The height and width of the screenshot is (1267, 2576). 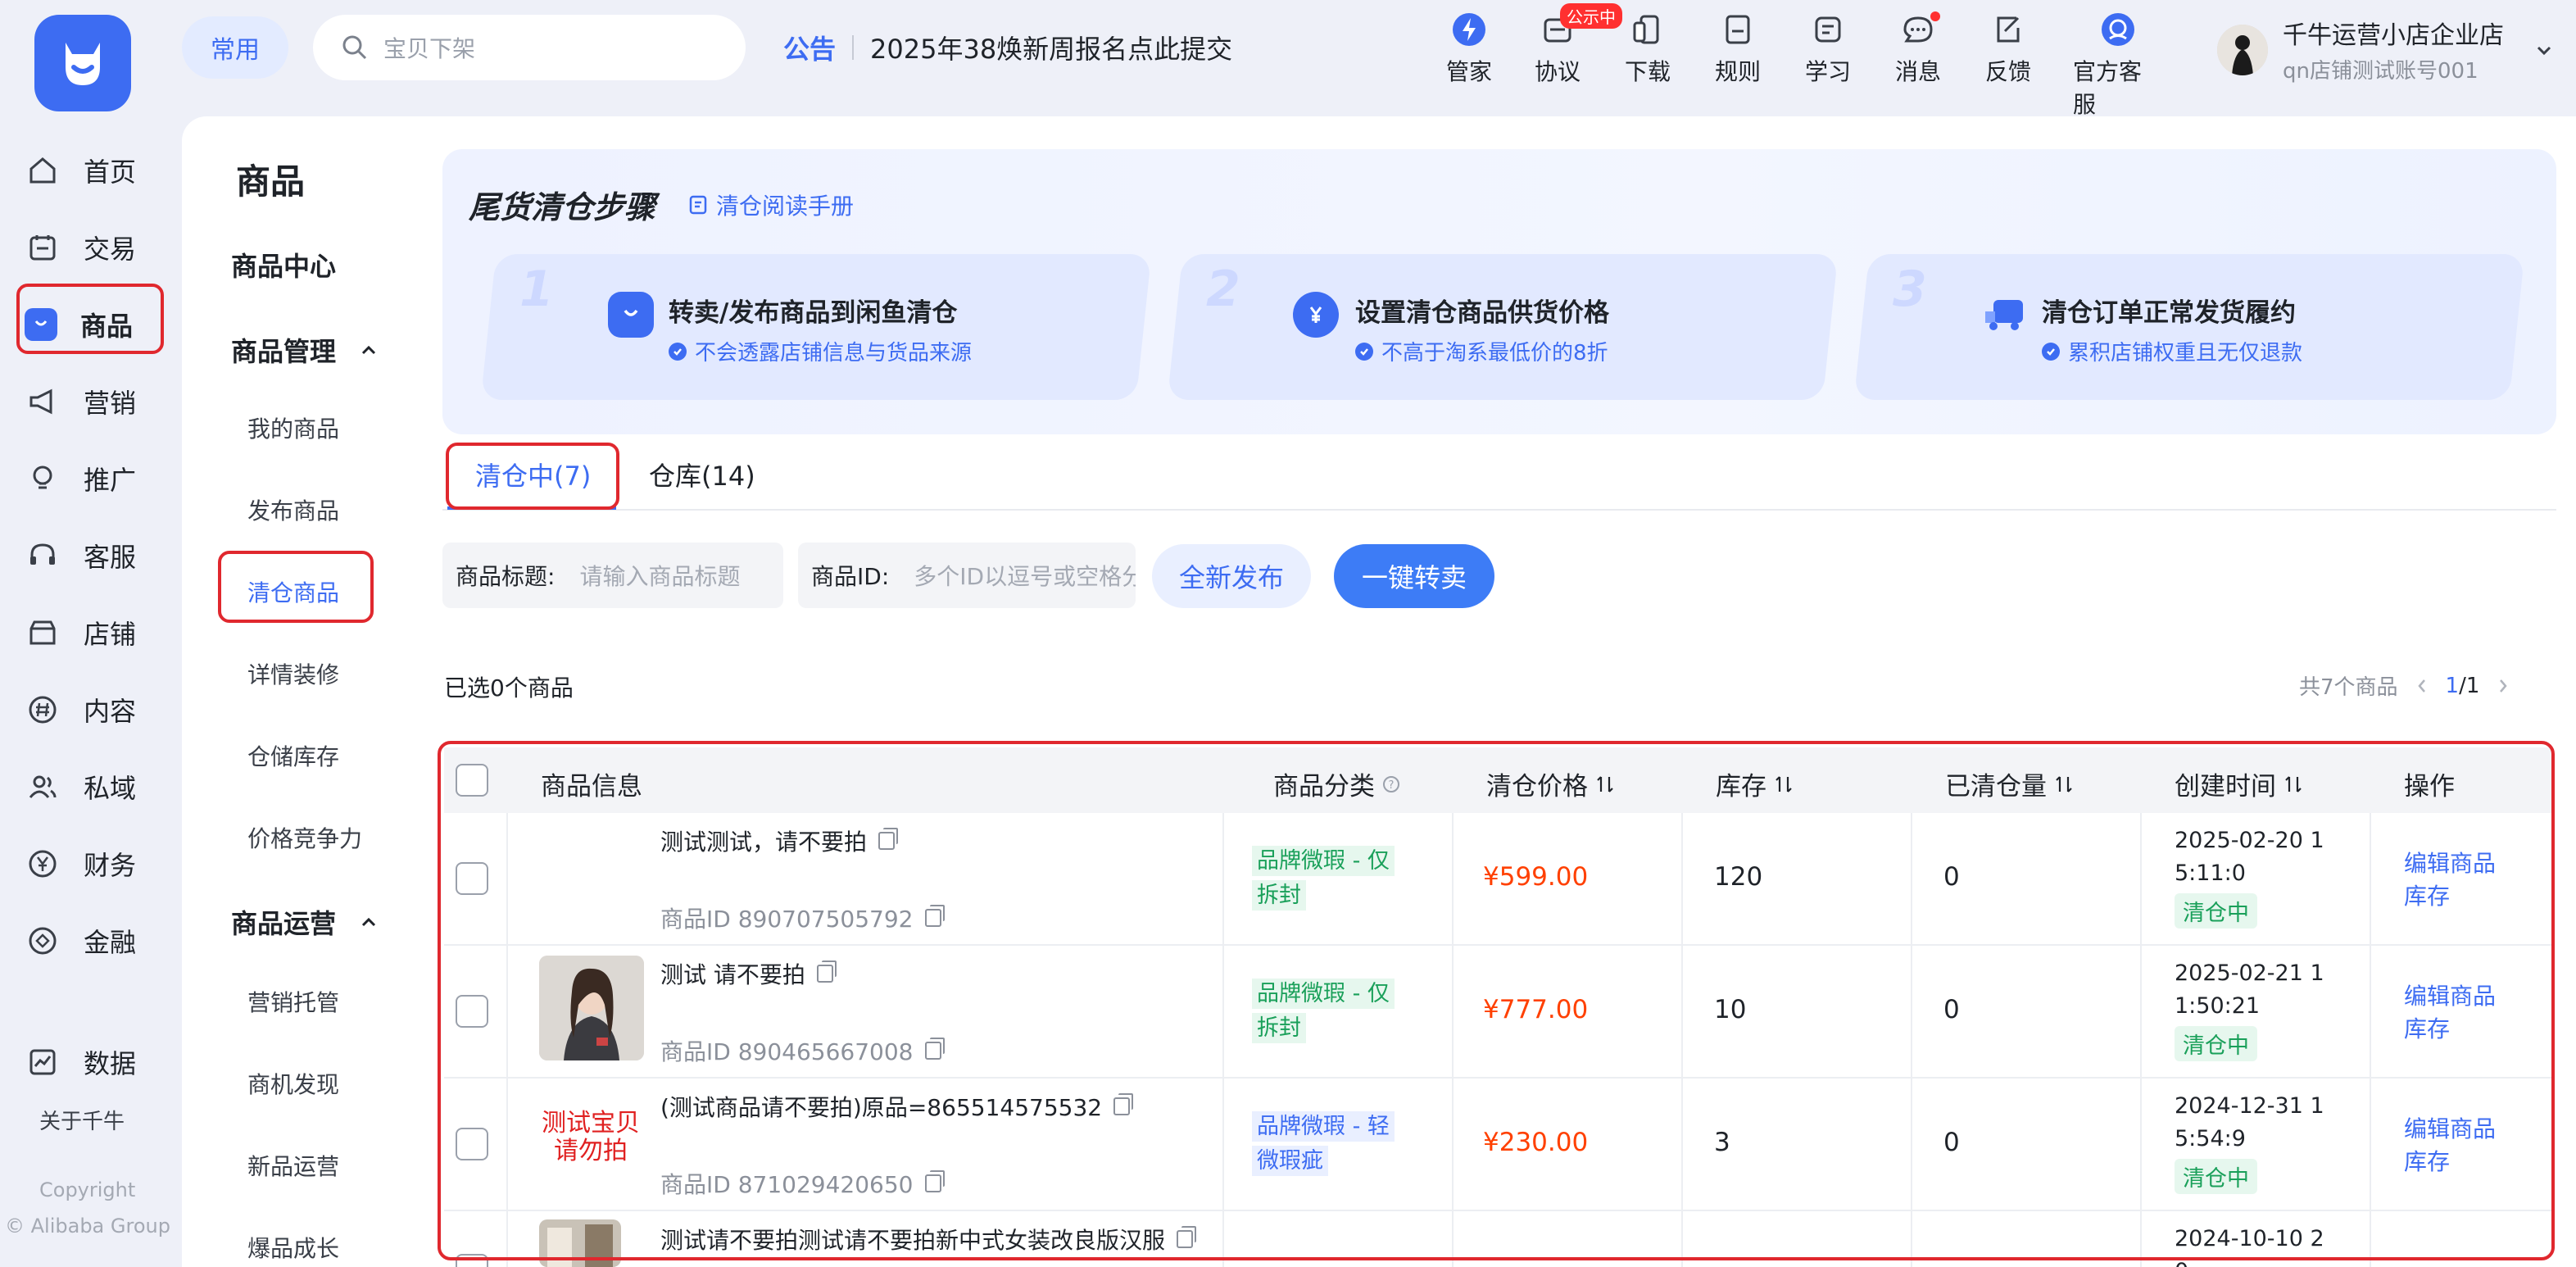 I want to click on account-switcher: 千牛运营小店企业店 qn店铺测试账号001, so click(x=2385, y=49).